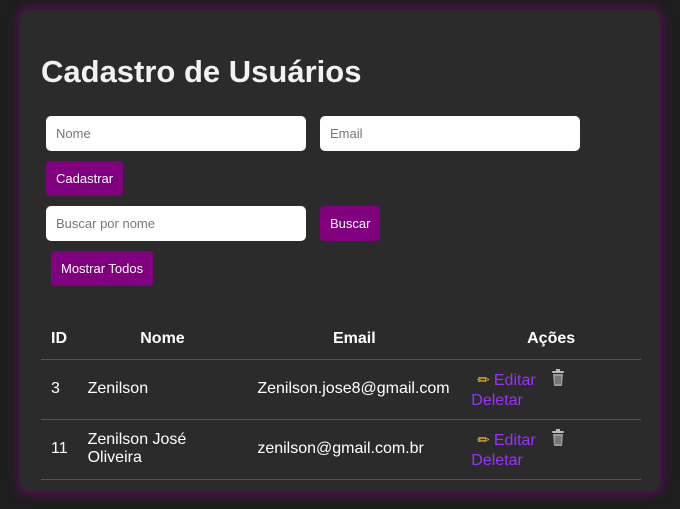 This screenshot has width=680, height=509. Describe the element at coordinates (350, 223) in the screenshot. I see `search-button: Buscar` at that location.